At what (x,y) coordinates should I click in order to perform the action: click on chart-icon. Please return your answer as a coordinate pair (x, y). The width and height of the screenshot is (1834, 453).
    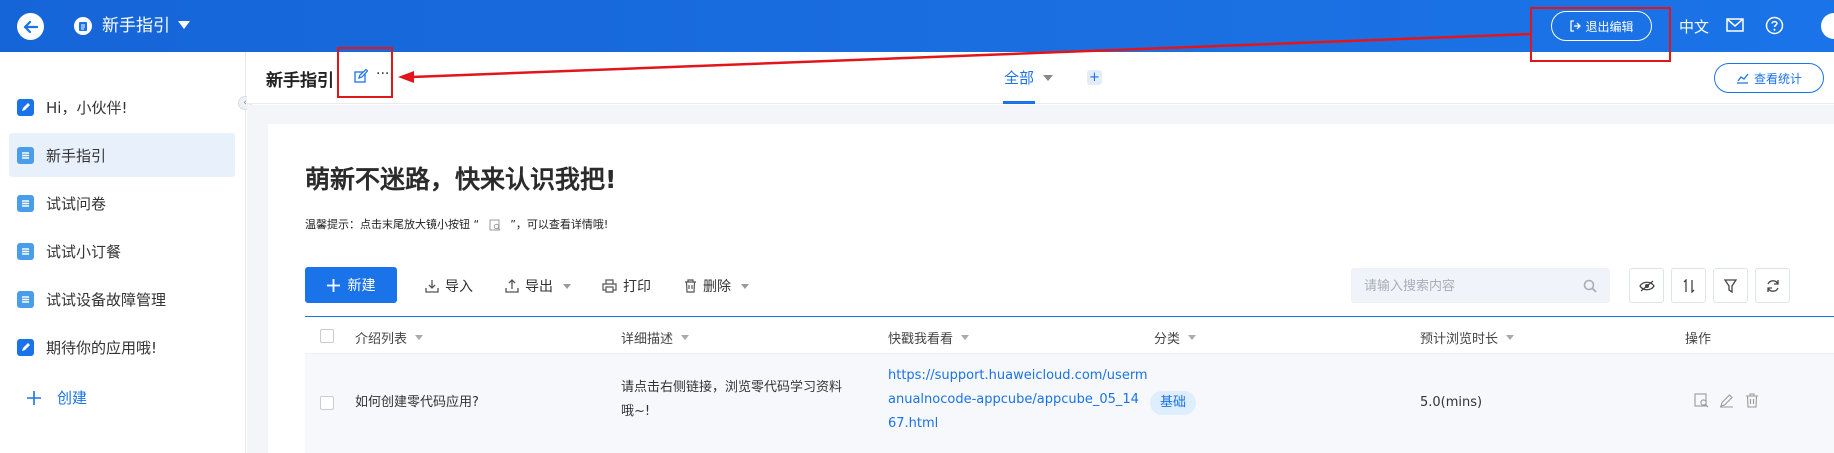
    Looking at the image, I should click on (1742, 78).